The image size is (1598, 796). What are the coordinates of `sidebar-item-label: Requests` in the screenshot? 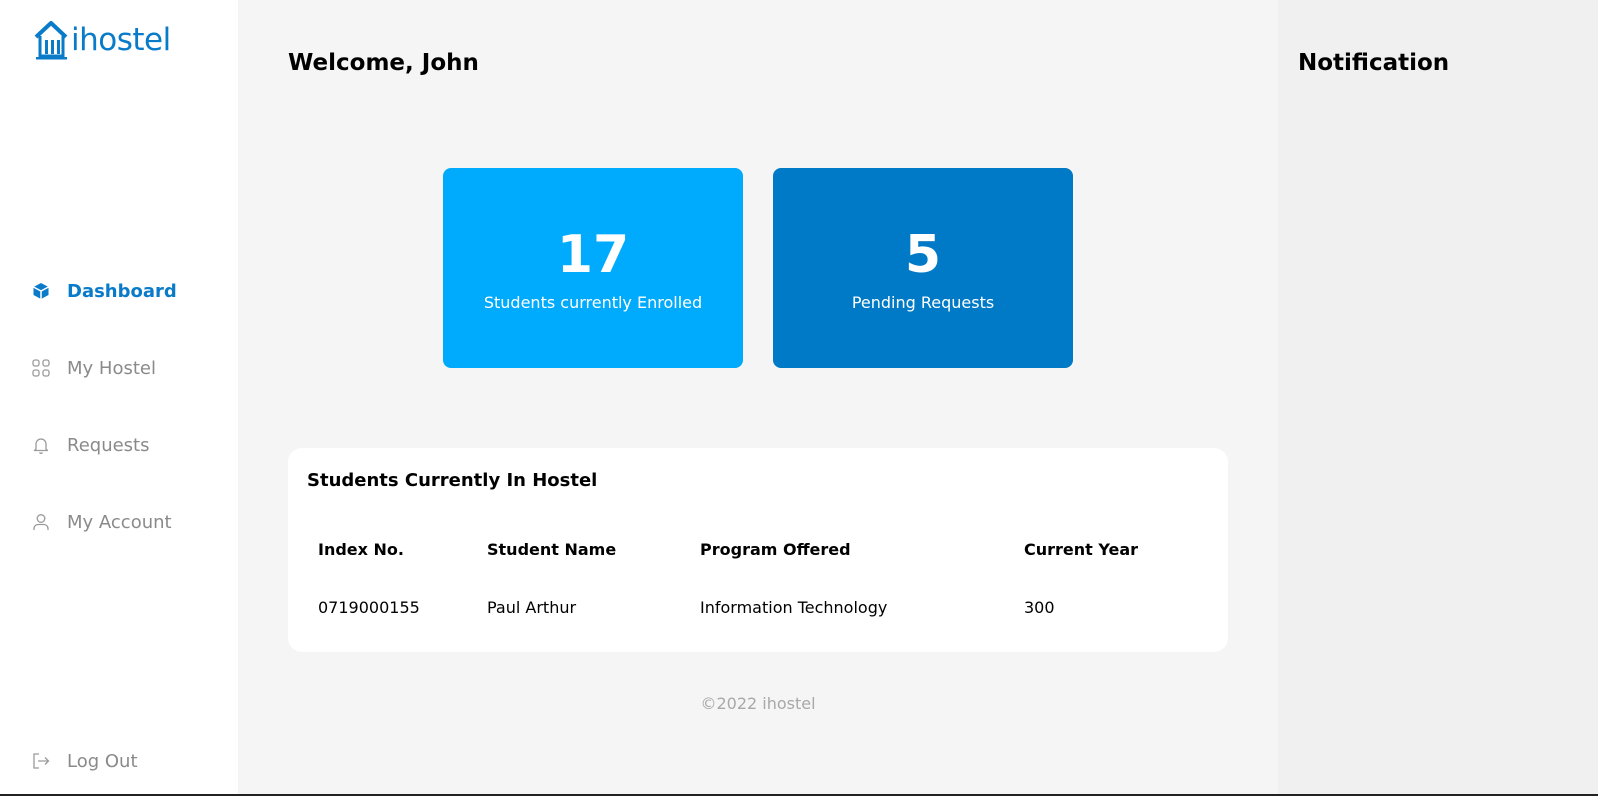 It's located at (108, 445).